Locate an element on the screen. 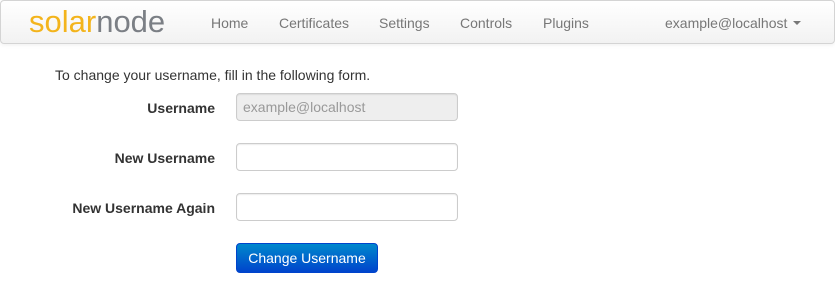 Image resolution: width=835 pixels, height=293 pixels. new-username-input is located at coordinates (347, 157).